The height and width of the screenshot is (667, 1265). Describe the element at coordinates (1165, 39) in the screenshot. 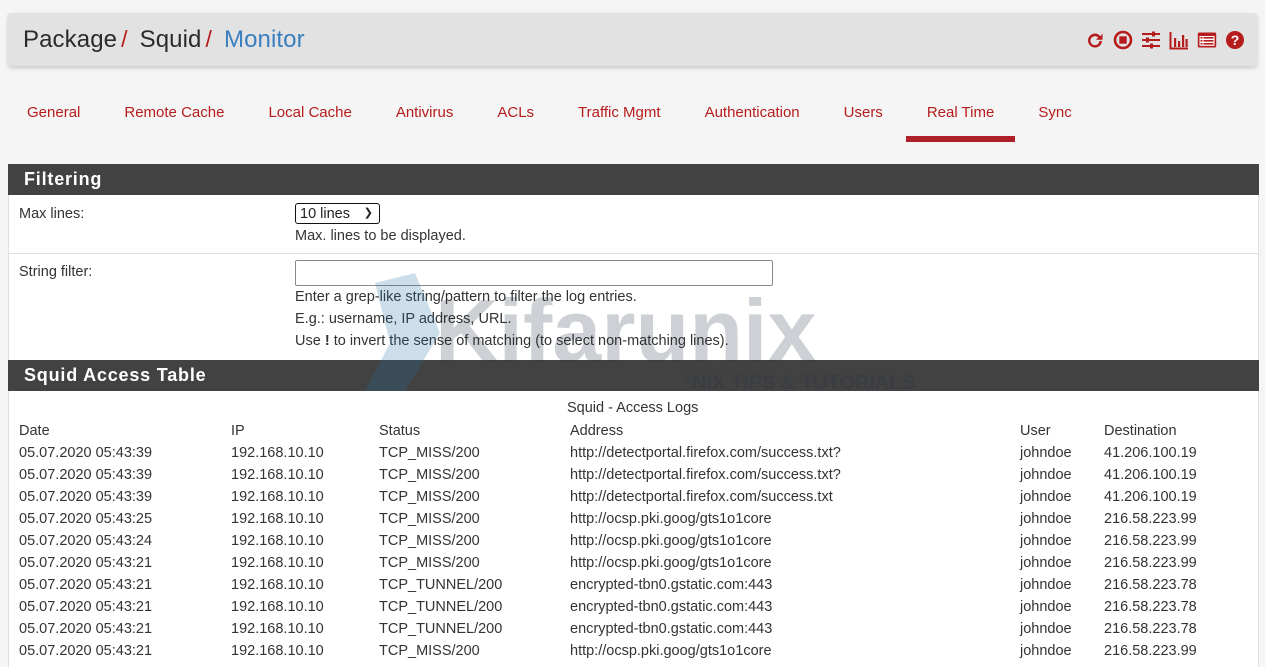

I see `header-actions: ?` at that location.